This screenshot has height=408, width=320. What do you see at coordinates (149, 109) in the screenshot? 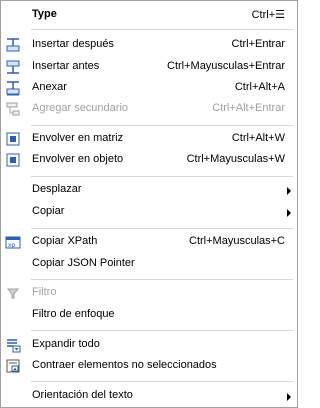
I see `menu-item-agregar-secundario: Agregar secundario Ctrl+Alt+Entrar` at bounding box center [149, 109].